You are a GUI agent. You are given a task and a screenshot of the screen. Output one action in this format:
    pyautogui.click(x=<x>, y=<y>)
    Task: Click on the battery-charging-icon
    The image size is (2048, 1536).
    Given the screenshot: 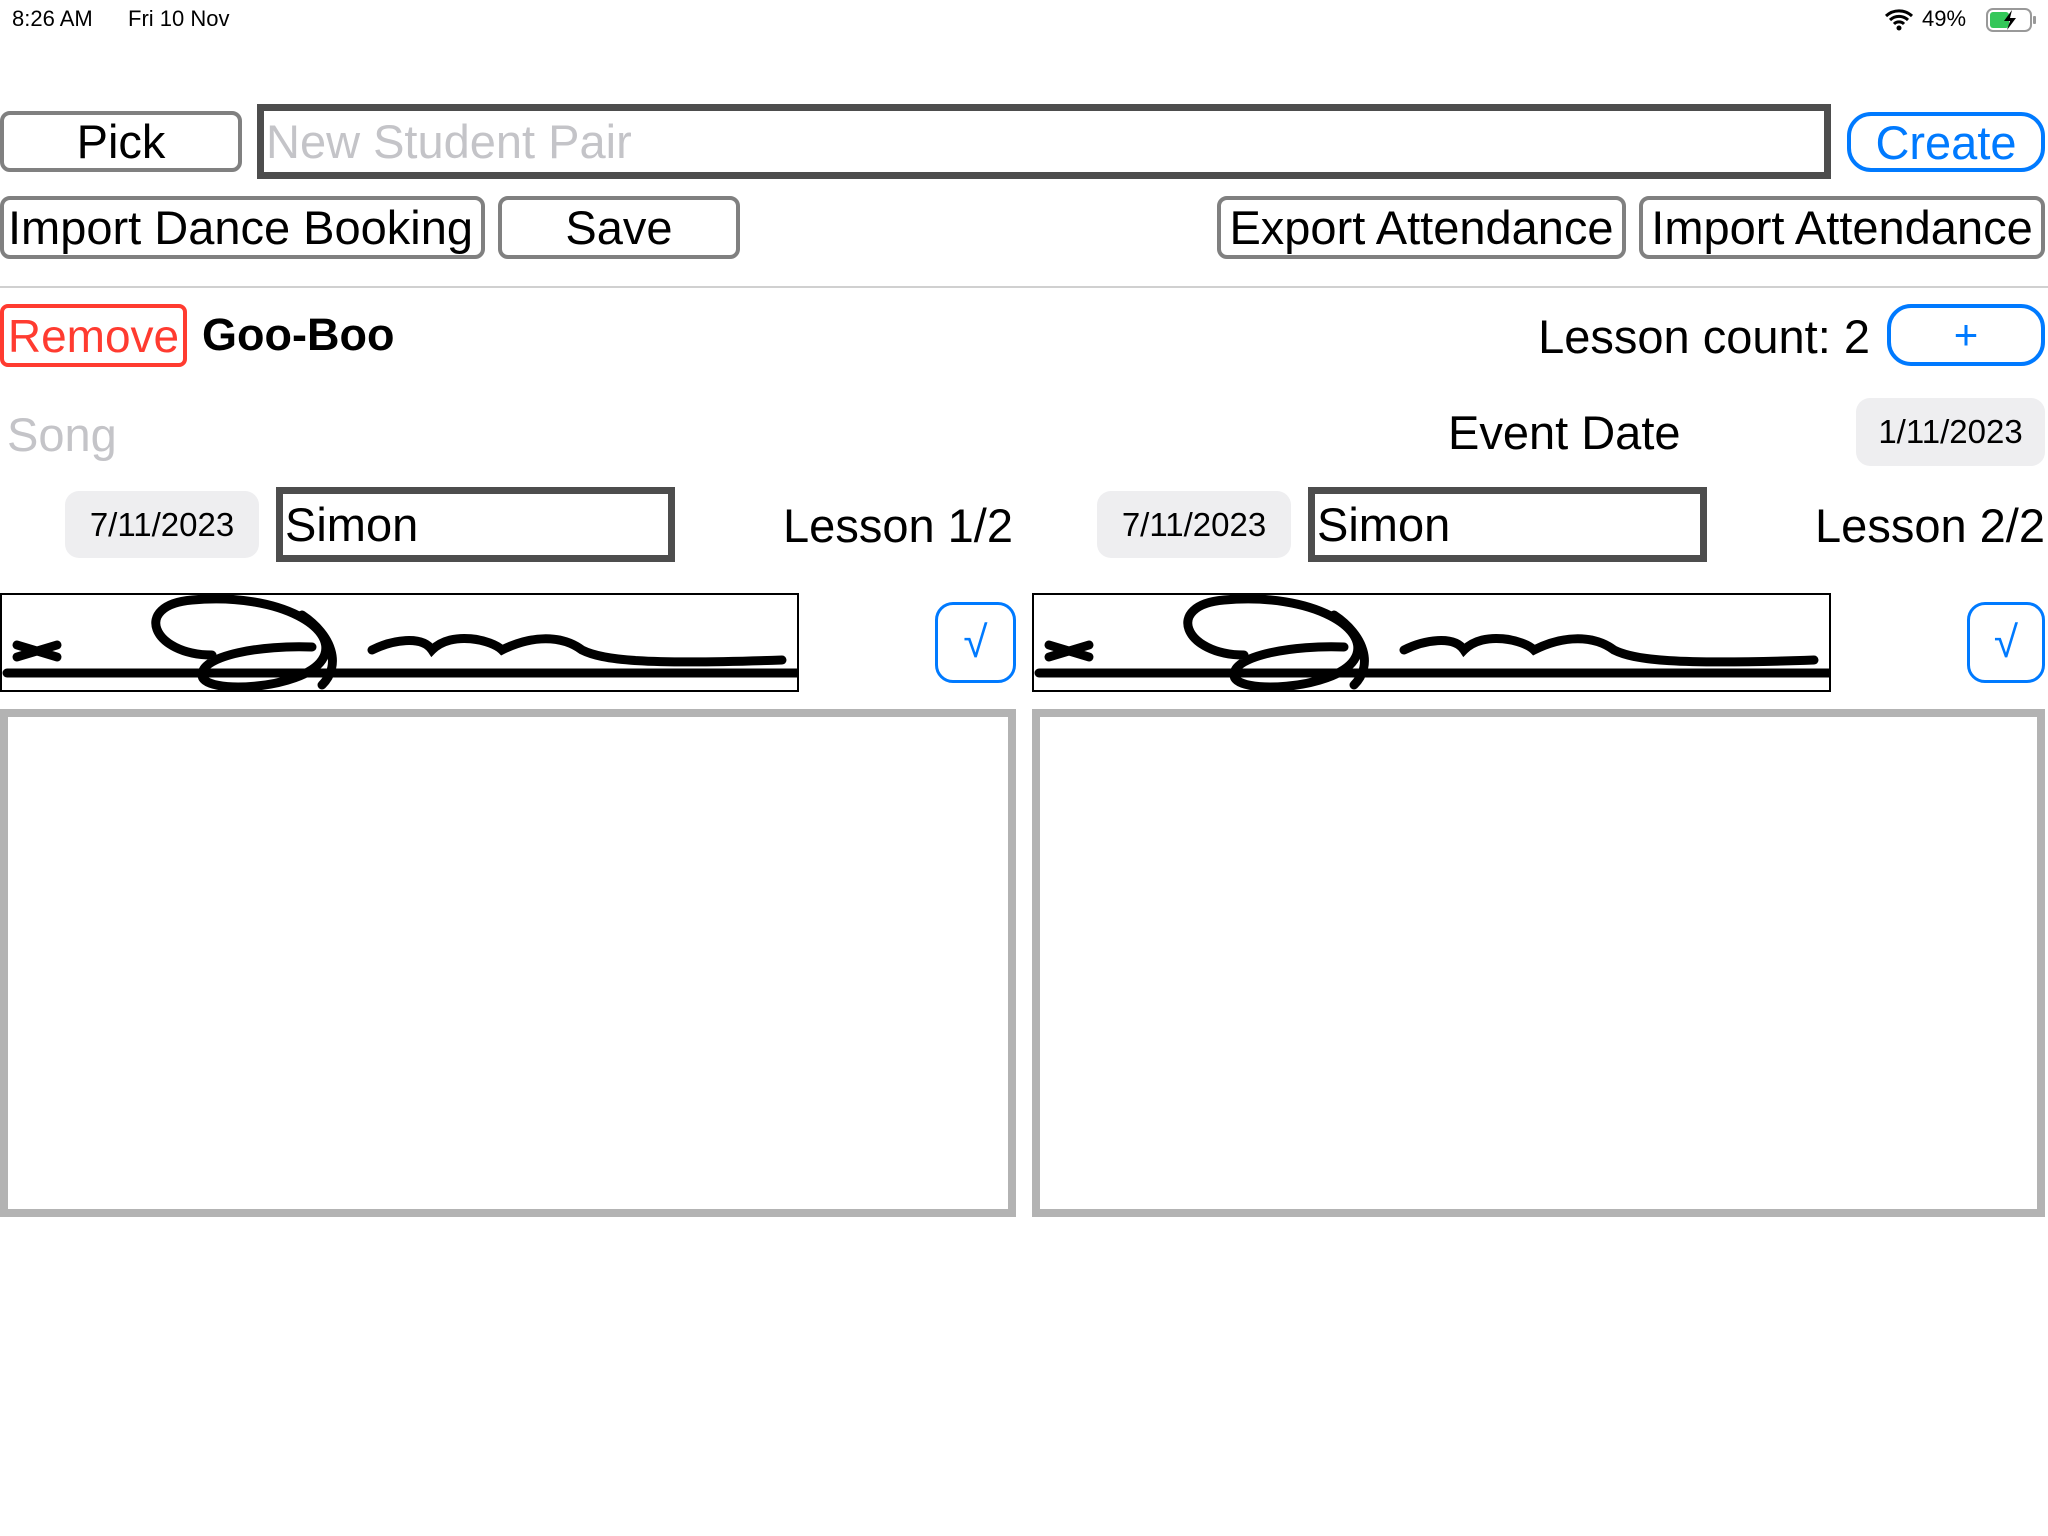 What is the action you would take?
    pyautogui.click(x=2011, y=20)
    